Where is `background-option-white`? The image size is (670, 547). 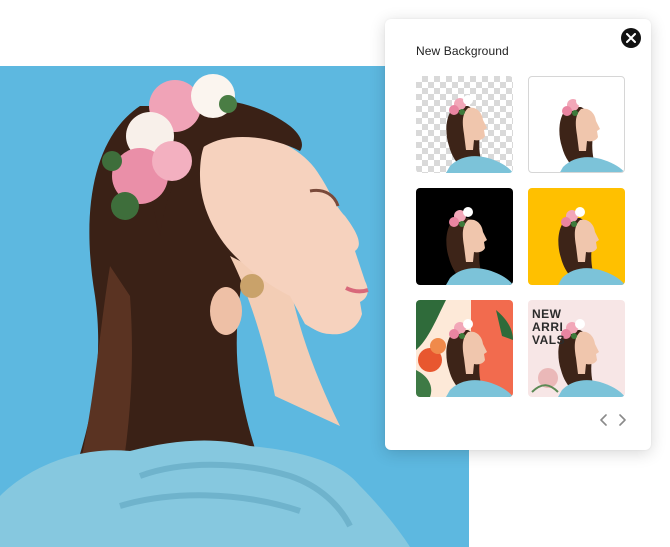
background-option-white is located at coordinates (576, 124).